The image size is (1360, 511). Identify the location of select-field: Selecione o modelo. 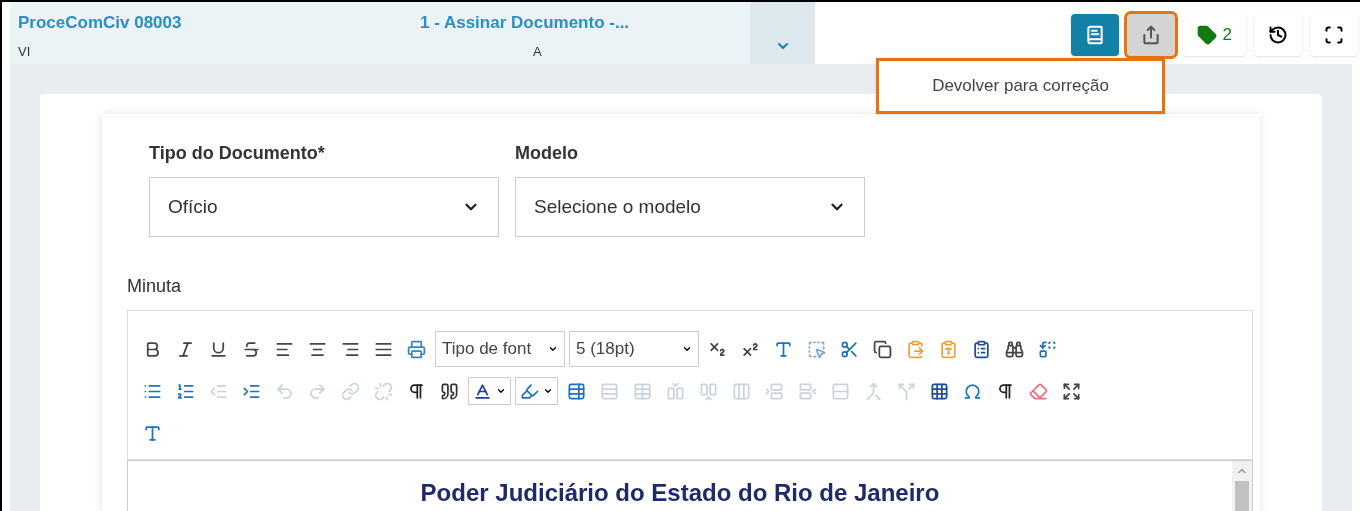
(690, 207).